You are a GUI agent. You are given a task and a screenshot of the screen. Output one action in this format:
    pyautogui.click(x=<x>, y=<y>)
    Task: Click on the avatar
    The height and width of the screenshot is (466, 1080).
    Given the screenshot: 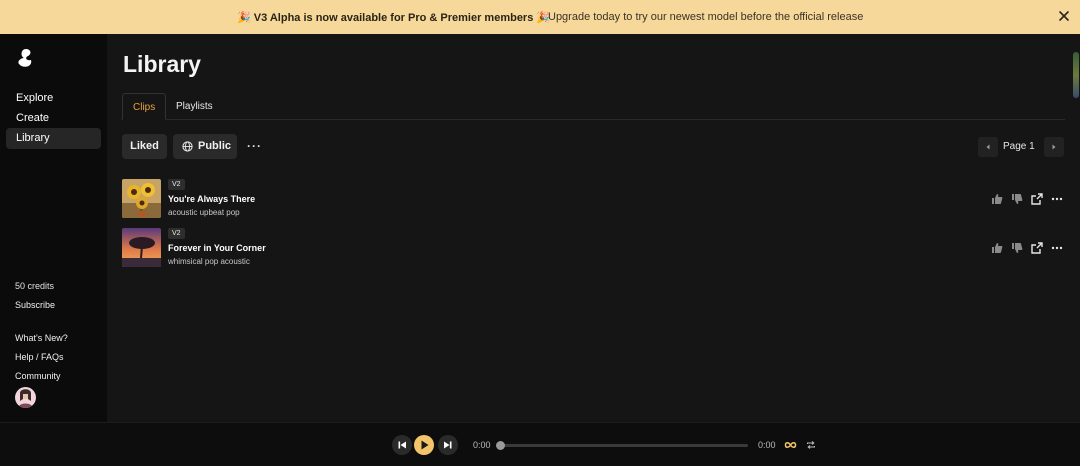 What is the action you would take?
    pyautogui.click(x=25, y=397)
    